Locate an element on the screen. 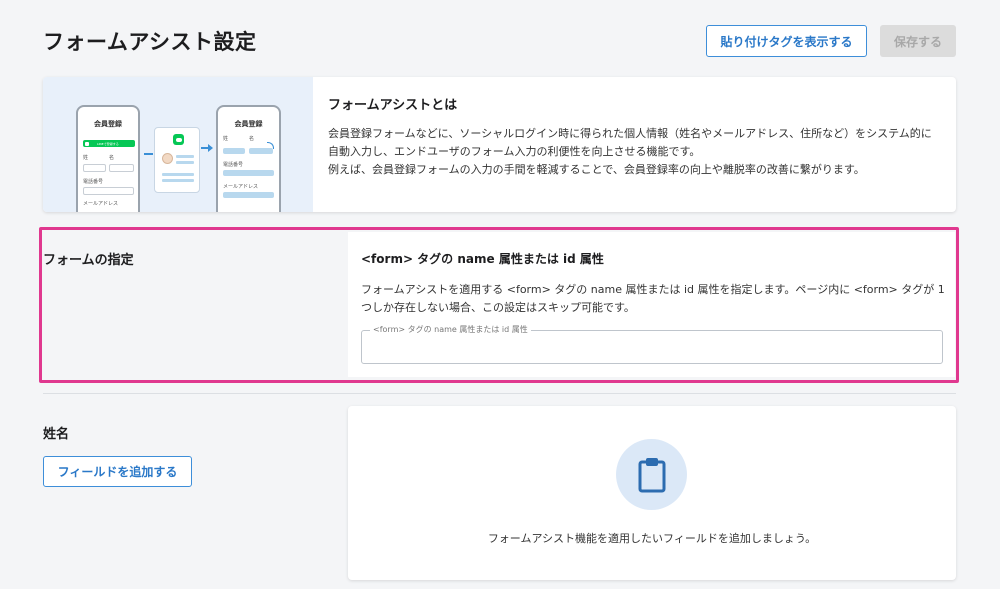 The image size is (1000, 589). right-field-email is located at coordinates (248, 195).